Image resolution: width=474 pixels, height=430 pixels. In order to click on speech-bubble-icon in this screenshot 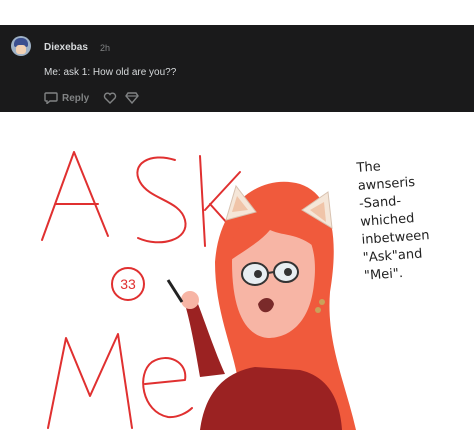, I will do `click(51, 98)`.